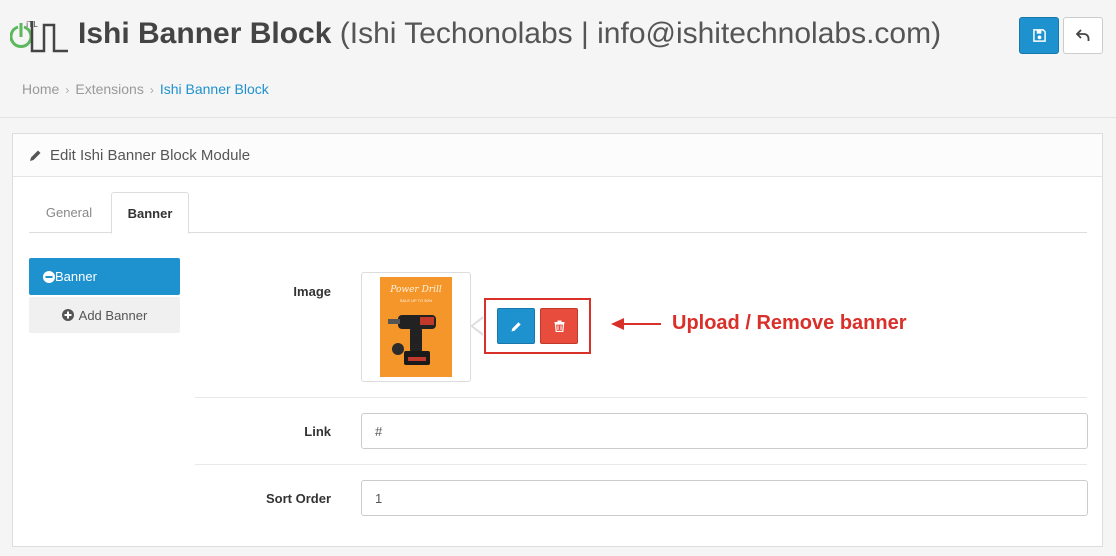 The width and height of the screenshot is (1116, 556). I want to click on tab-general: General, so click(69, 212).